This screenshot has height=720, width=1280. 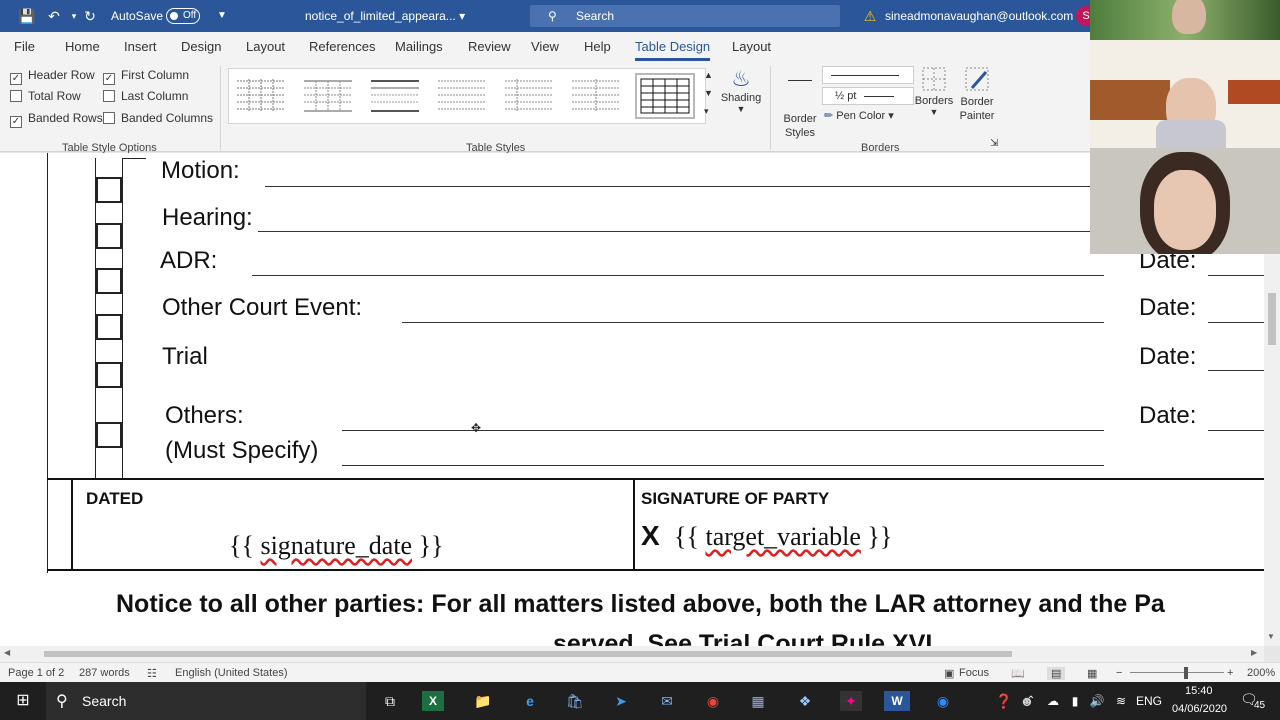 What do you see at coordinates (109, 435) in the screenshot?
I see `others-checkbox` at bounding box center [109, 435].